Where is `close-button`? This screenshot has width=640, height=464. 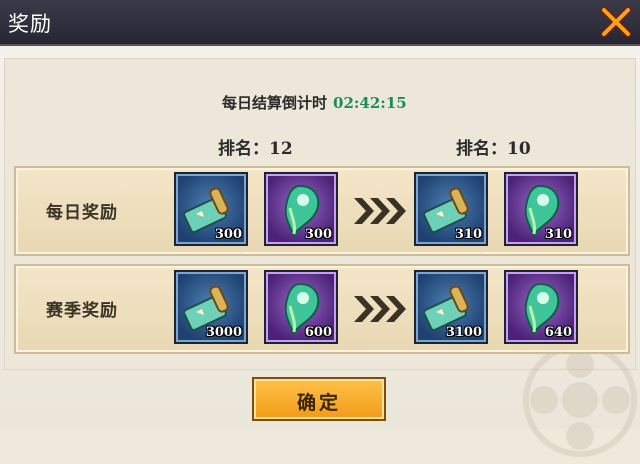 close-button is located at coordinates (616, 22).